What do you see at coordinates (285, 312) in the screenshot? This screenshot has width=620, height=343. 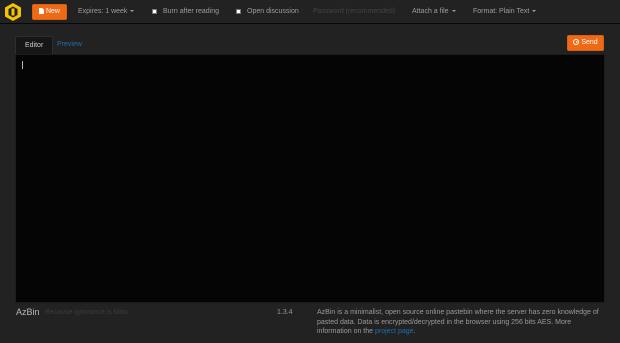 I see `footer-version: 1.3.4` at bounding box center [285, 312].